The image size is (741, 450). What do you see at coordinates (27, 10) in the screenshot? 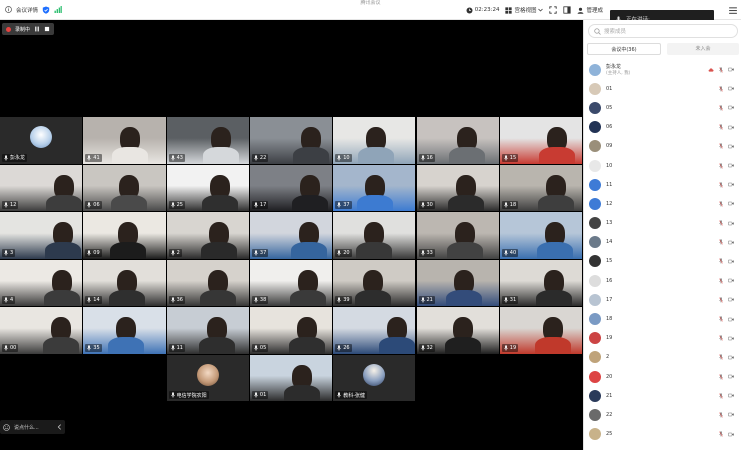
I see `meeting-info-button: 会议详情` at bounding box center [27, 10].